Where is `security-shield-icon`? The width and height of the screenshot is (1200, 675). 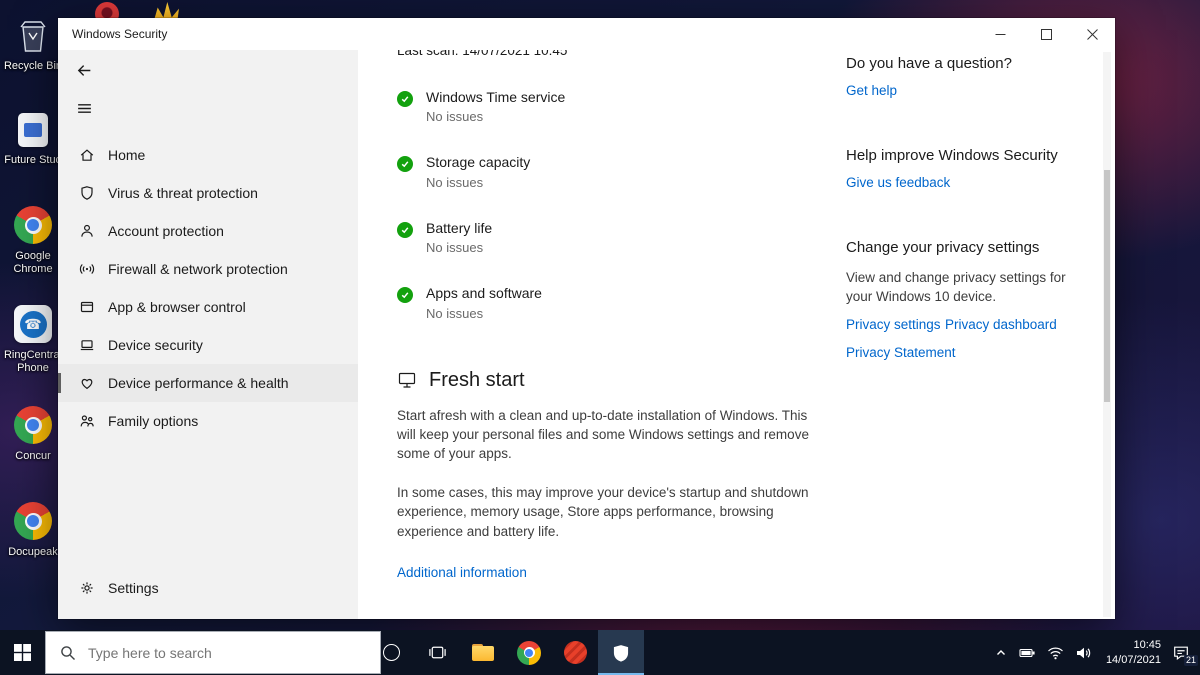
security-shield-icon is located at coordinates (621, 653).